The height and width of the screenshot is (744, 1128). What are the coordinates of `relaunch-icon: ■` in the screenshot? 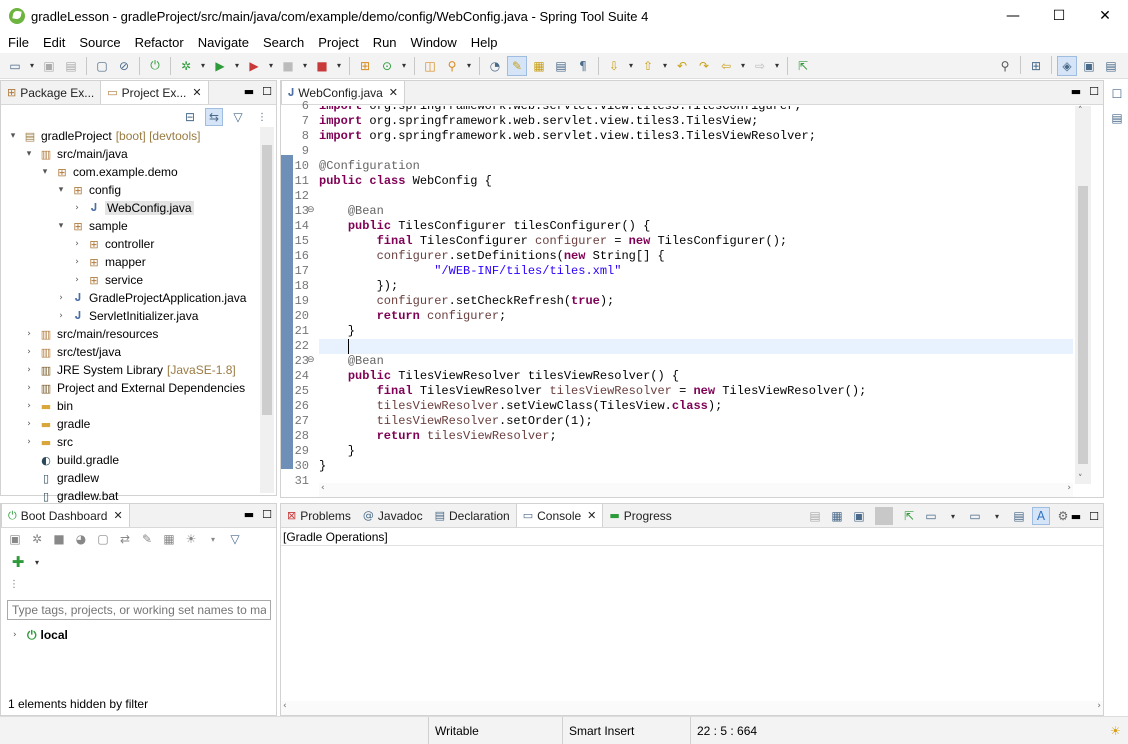 It's located at (322, 66).